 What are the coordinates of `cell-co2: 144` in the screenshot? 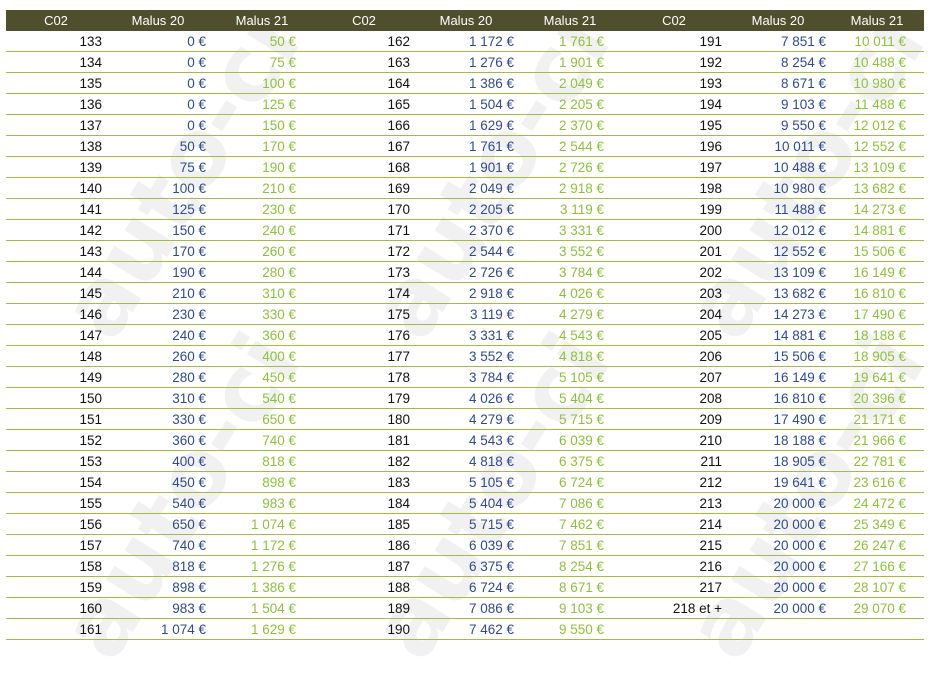 It's located at (56, 272).